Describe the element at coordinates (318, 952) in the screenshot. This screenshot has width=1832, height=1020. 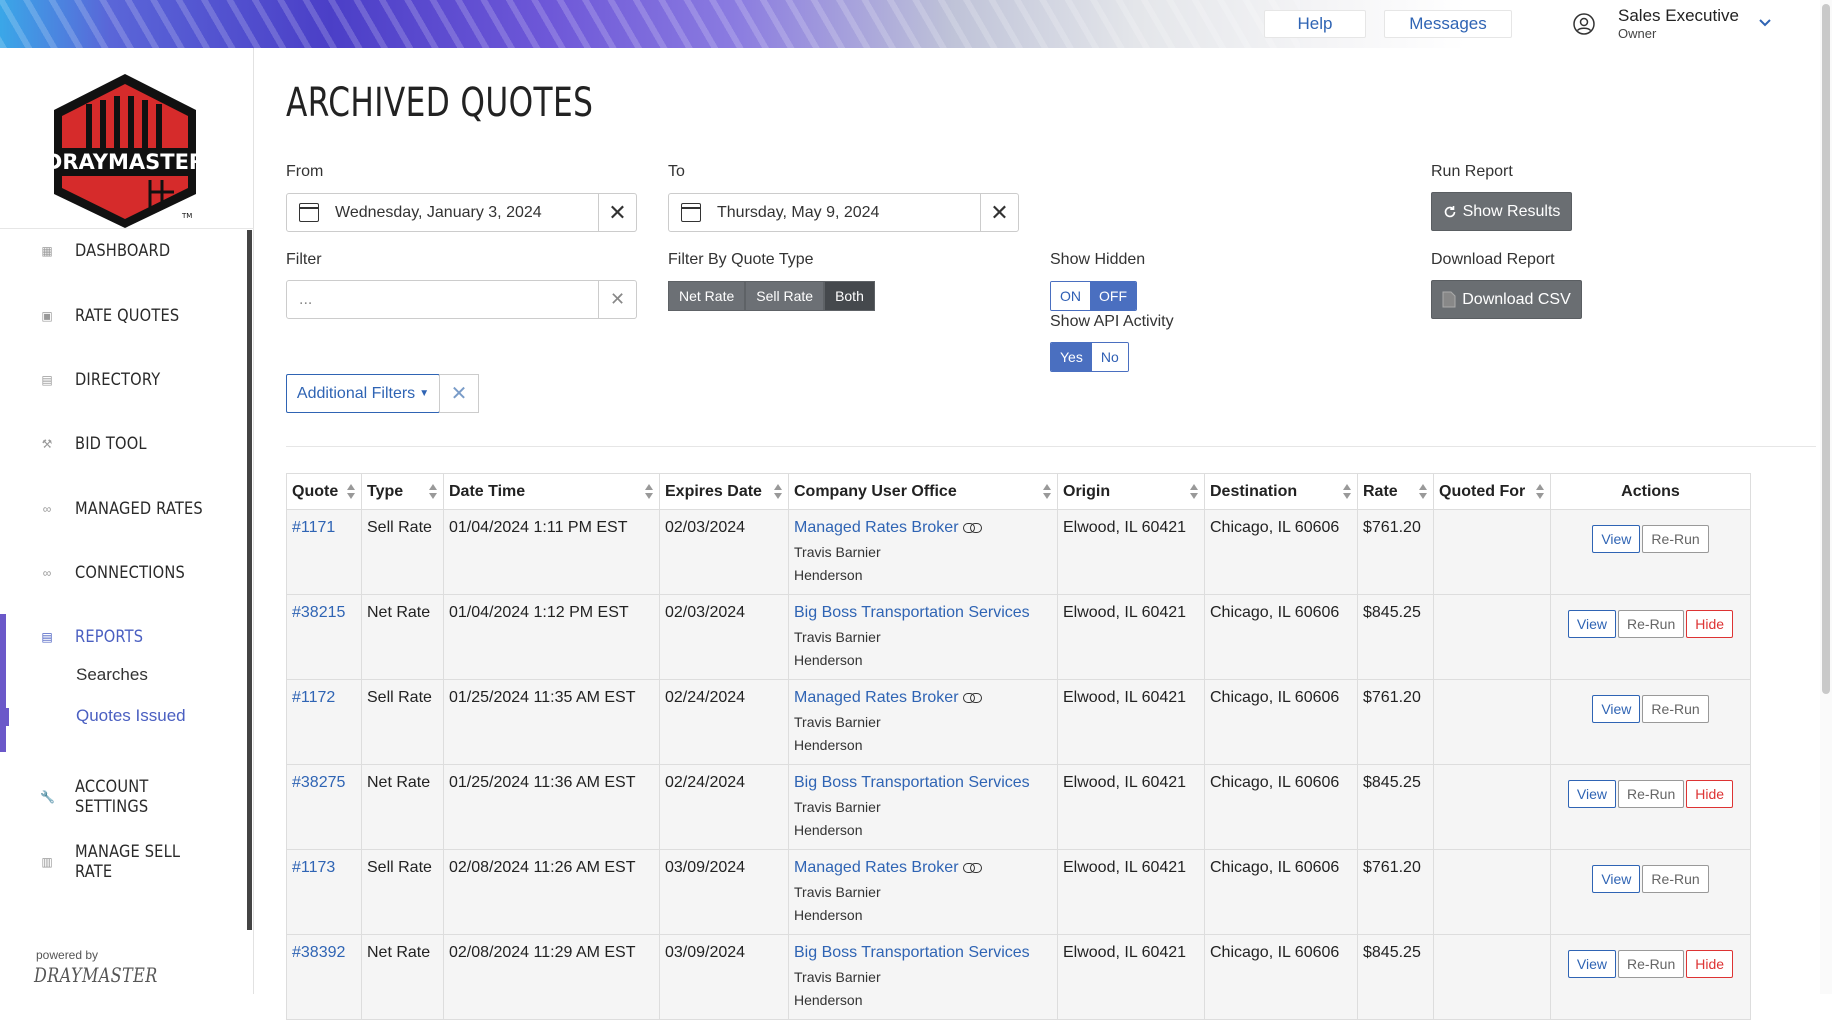
I see `quote-link: #38392` at that location.